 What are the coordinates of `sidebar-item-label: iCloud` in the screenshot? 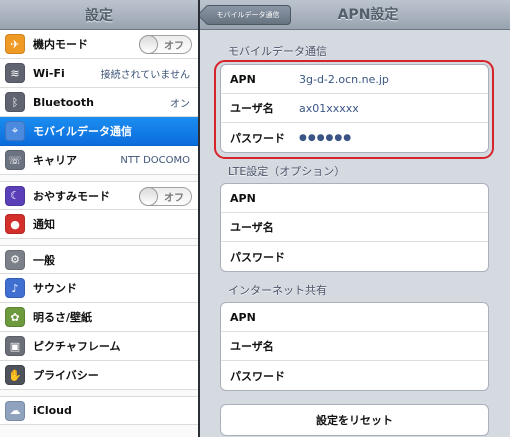 It's located at (52, 410).